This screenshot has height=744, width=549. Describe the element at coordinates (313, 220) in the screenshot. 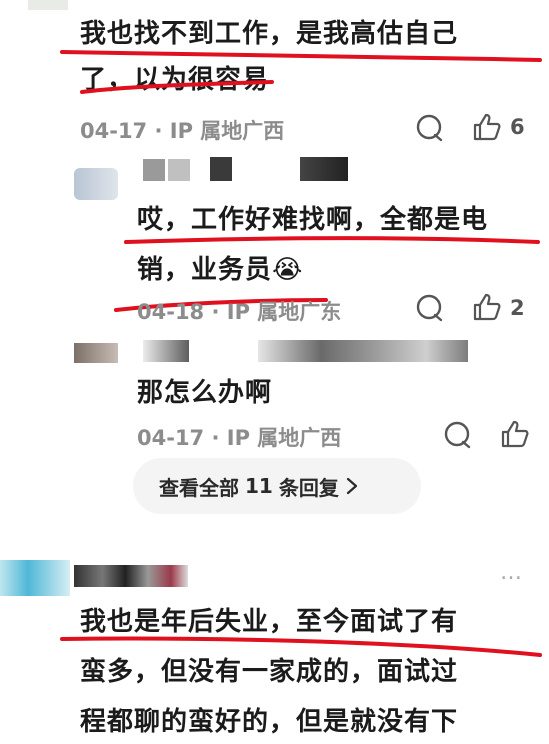

I see `reply-text-line-1: 哎，工作好难找啊，全都是电` at that location.